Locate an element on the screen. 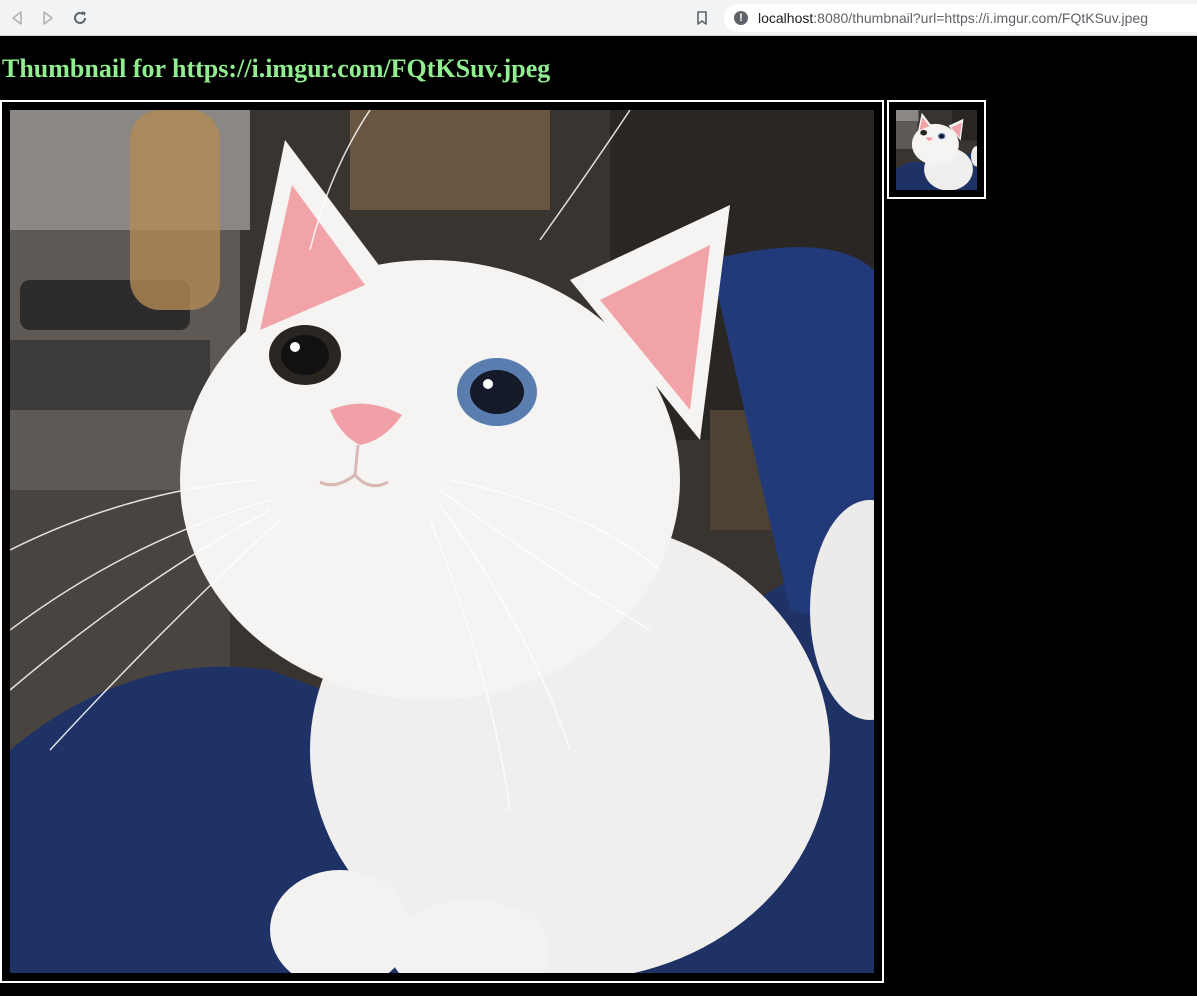  reload-icon is located at coordinates (80, 17).